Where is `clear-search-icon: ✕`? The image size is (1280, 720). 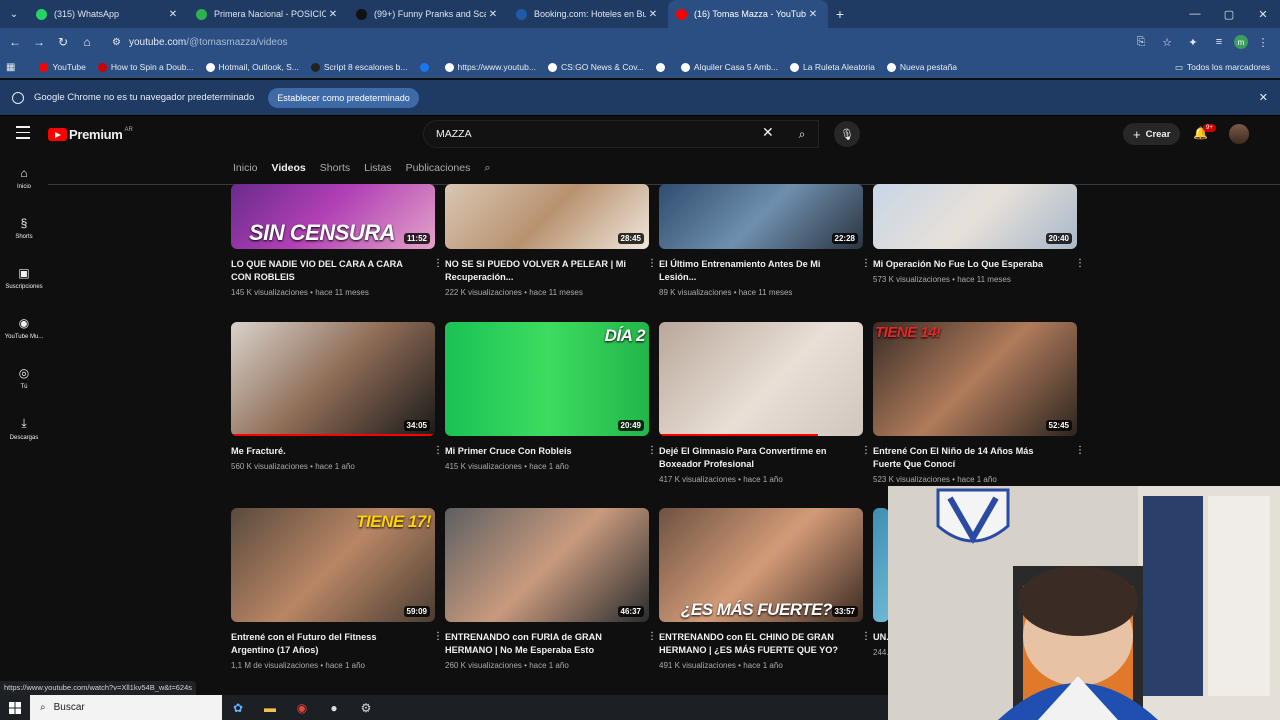 clear-search-icon: ✕ is located at coordinates (768, 132).